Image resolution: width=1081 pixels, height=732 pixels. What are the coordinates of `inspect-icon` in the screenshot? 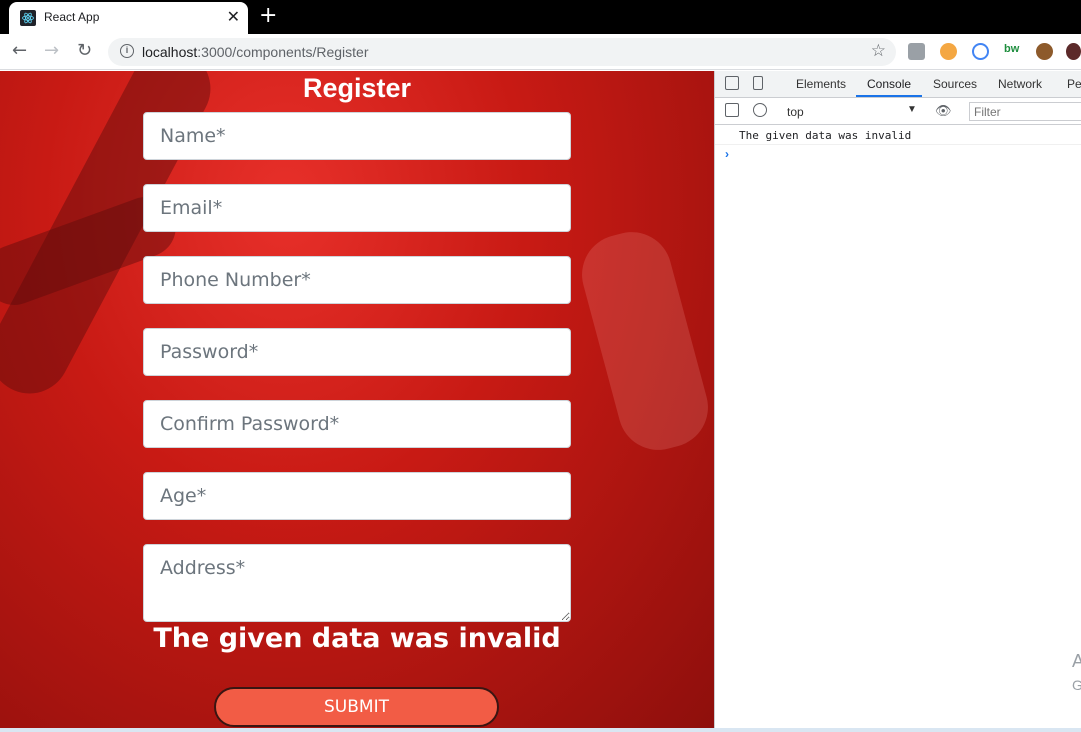 It's located at (732, 83).